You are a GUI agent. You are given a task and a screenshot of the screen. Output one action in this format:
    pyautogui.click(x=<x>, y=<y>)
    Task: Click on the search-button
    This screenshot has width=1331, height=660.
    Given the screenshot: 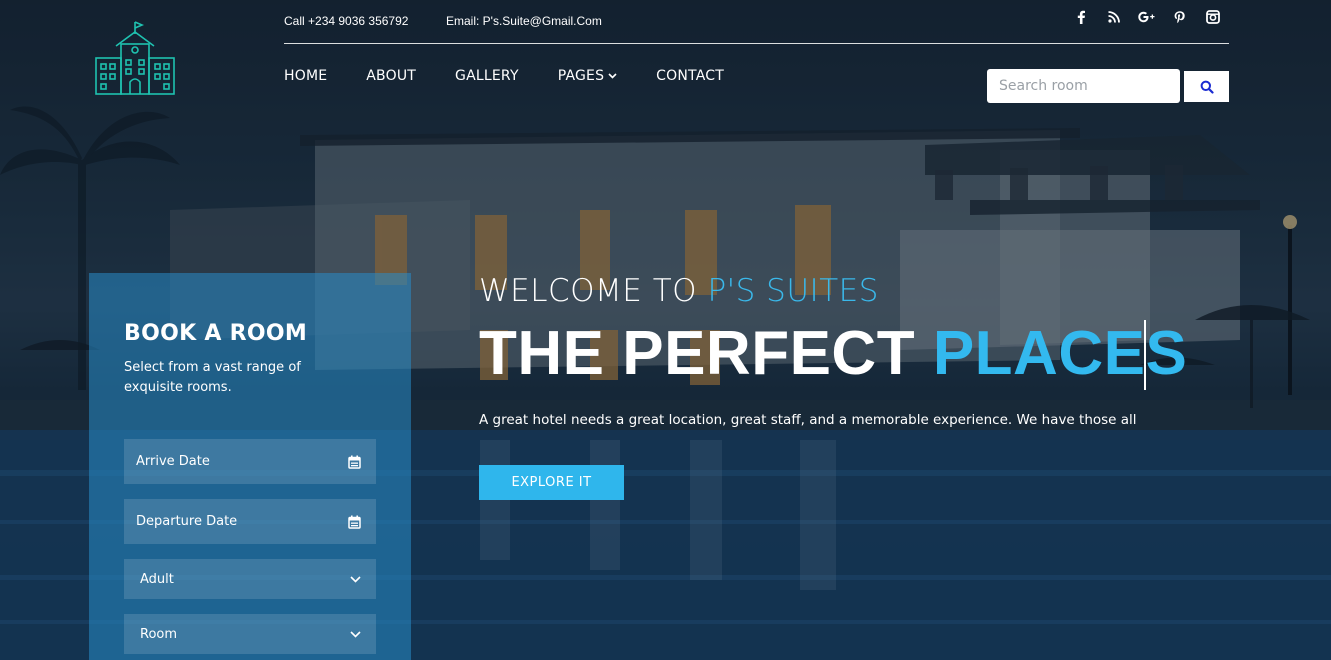 What is the action you would take?
    pyautogui.click(x=1206, y=86)
    